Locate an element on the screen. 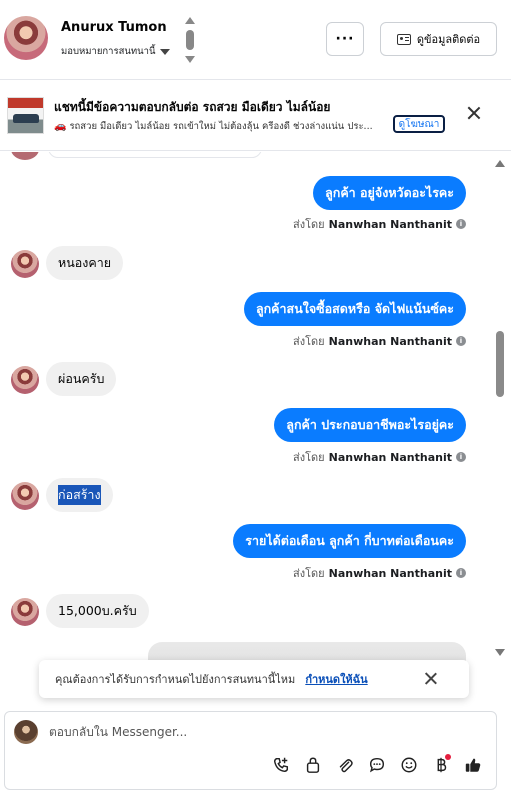 The height and width of the screenshot is (796, 511). selected-text: ก่อสร้าง is located at coordinates (79, 495).